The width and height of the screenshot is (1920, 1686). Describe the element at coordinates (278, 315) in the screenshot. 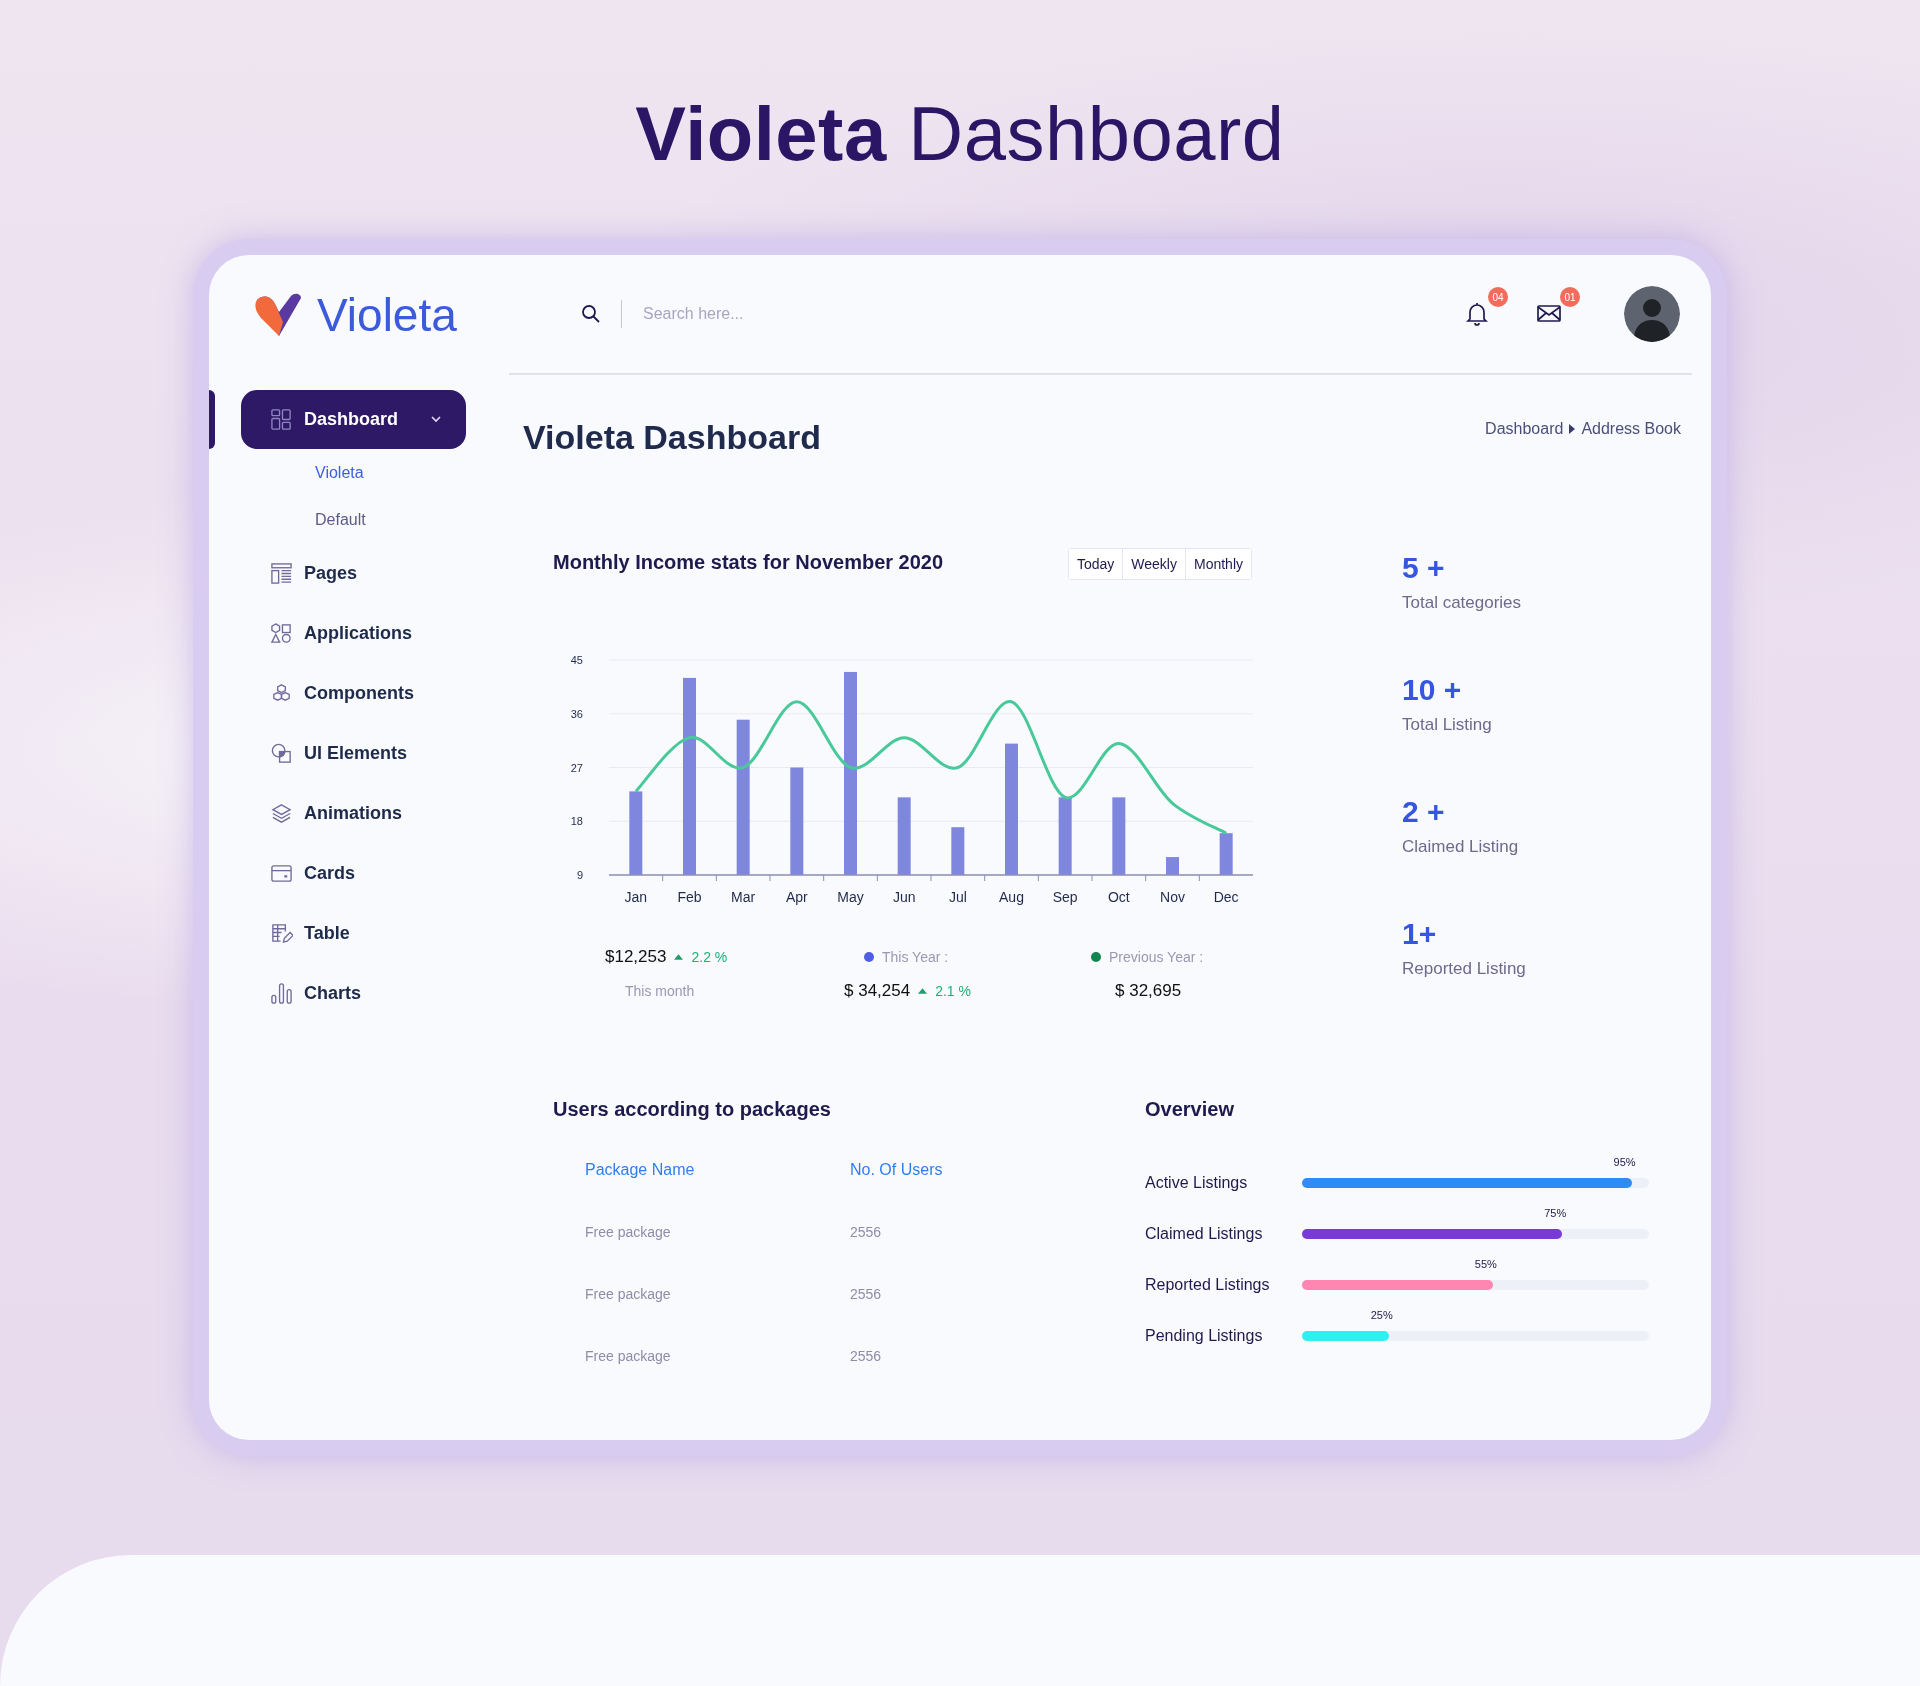

I see `logo-icon` at that location.